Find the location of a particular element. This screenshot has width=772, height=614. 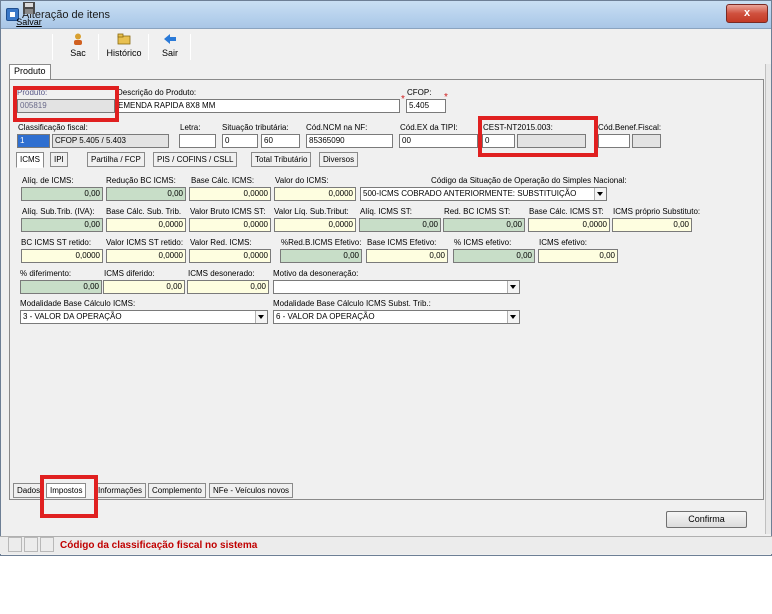

v-red-field: 0,0000 is located at coordinates (230, 256).